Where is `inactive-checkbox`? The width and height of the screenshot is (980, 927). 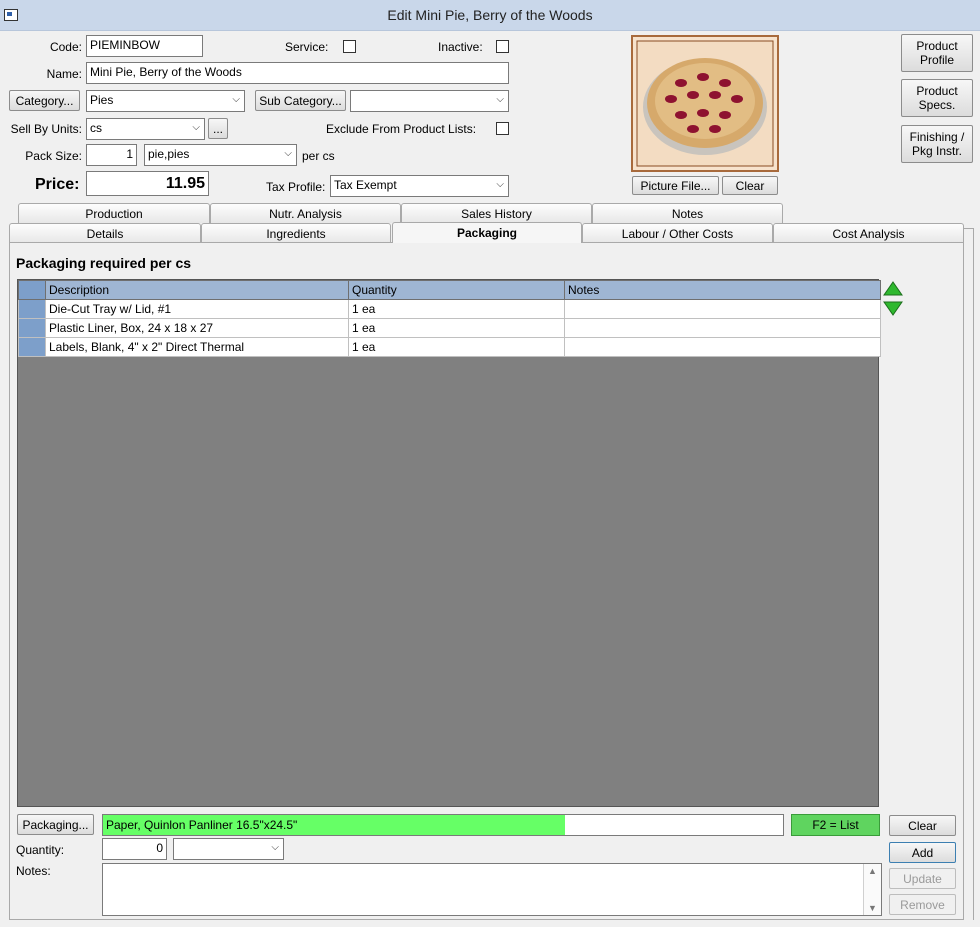
inactive-checkbox is located at coordinates (502, 46).